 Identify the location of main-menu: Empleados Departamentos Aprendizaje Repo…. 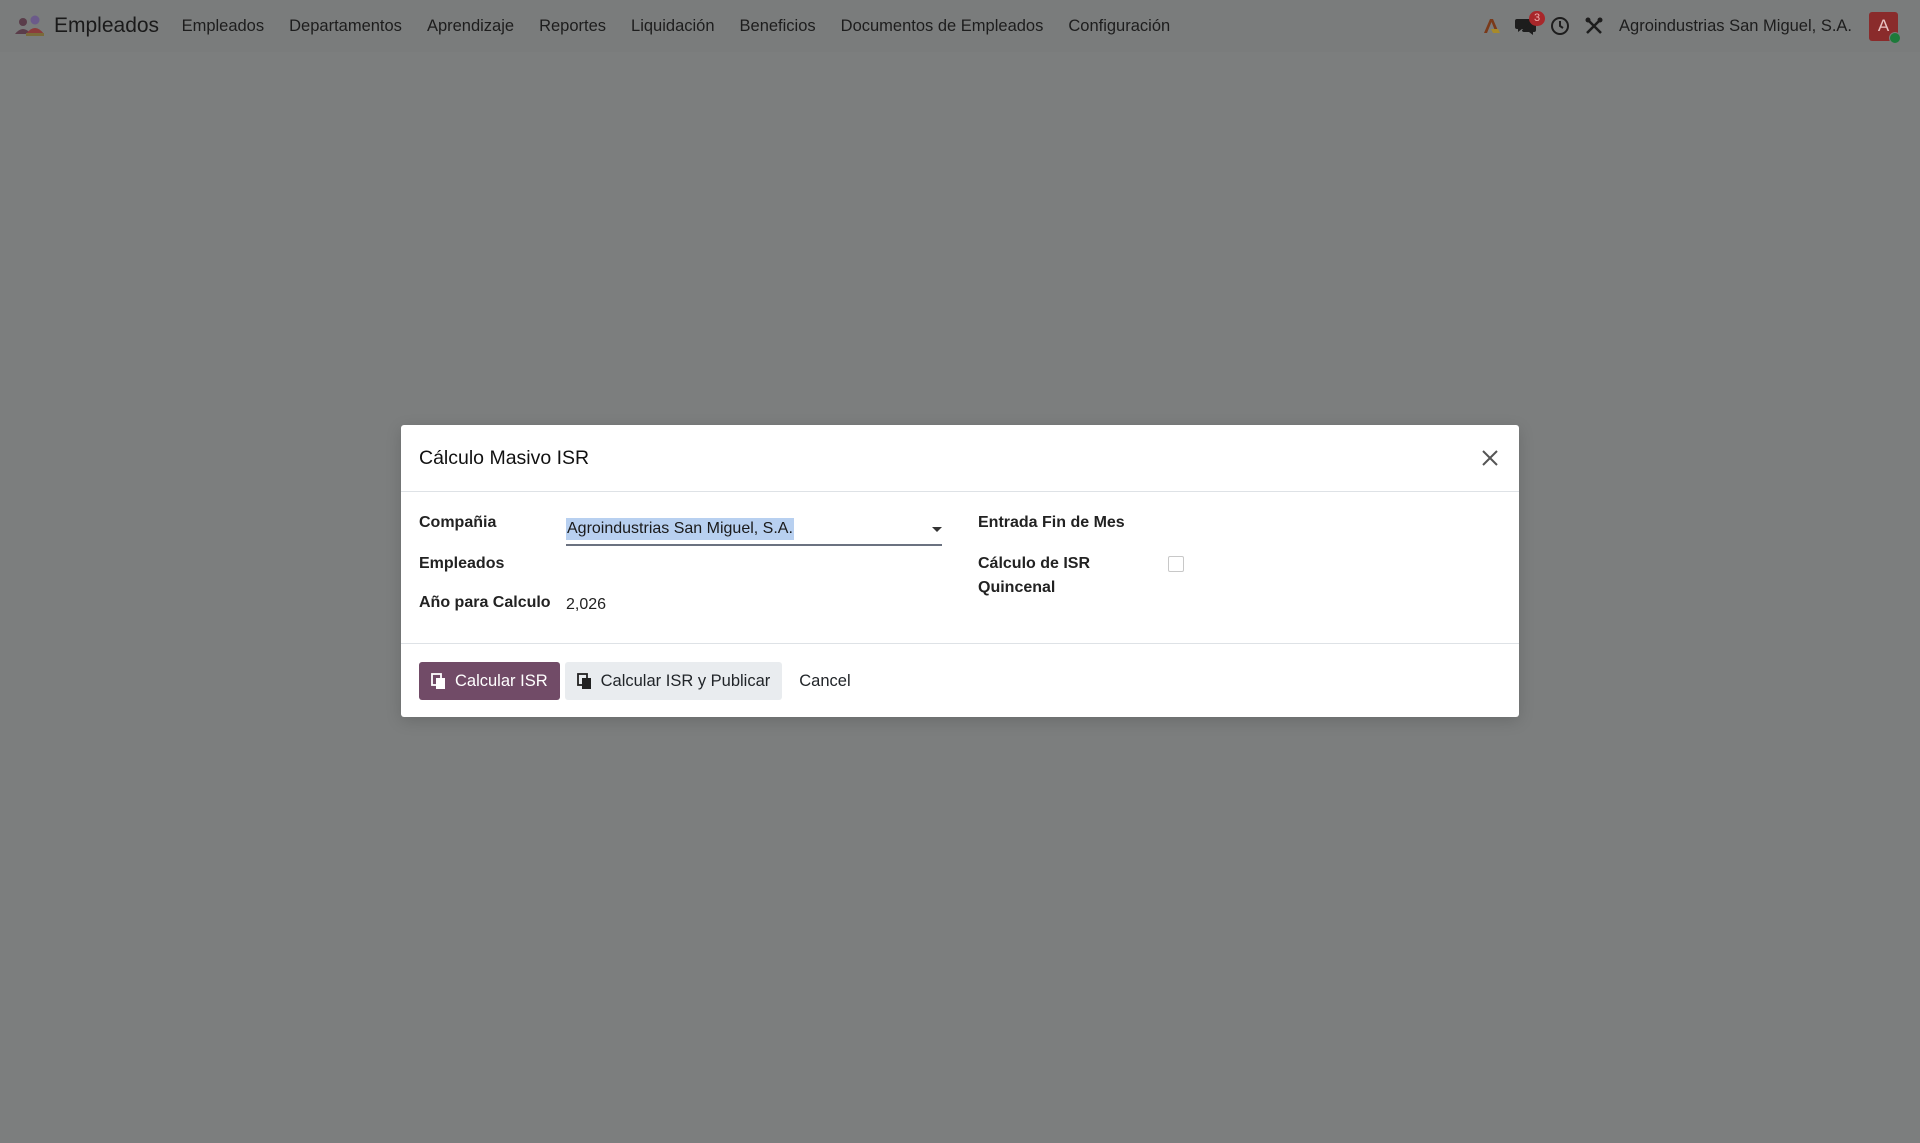
(676, 26).